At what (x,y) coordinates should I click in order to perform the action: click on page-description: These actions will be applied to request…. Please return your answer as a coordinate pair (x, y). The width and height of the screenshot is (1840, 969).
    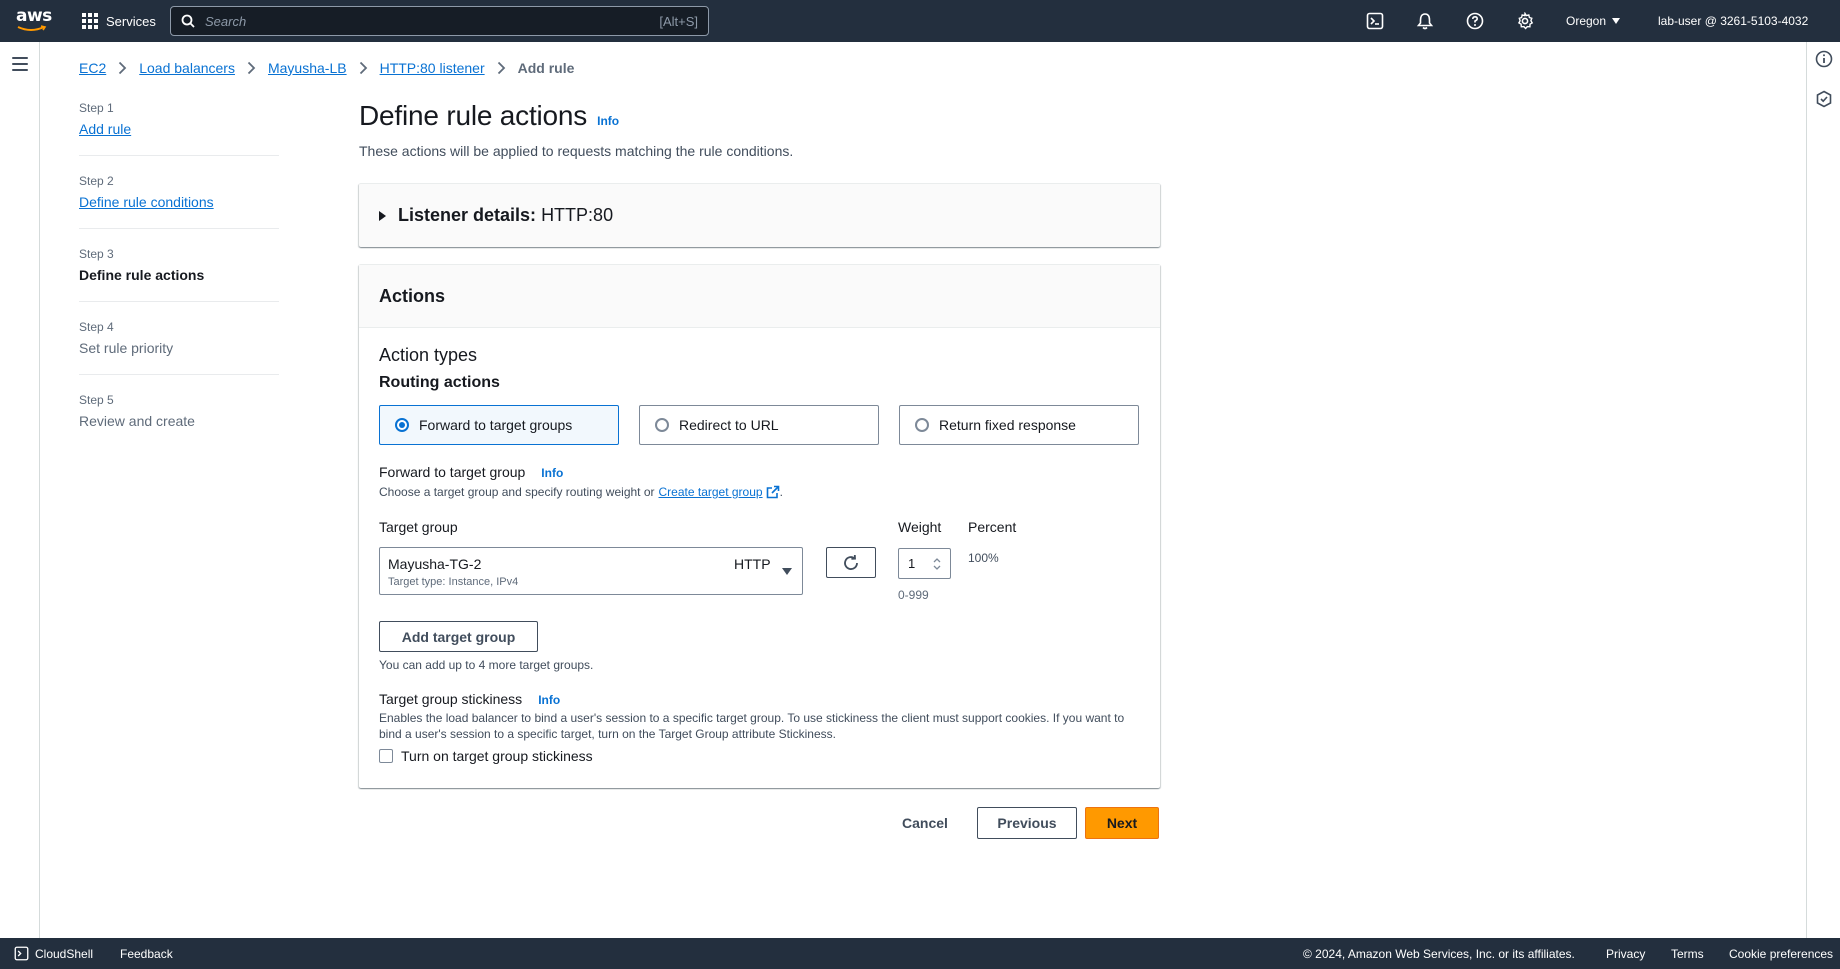
    Looking at the image, I should click on (576, 151).